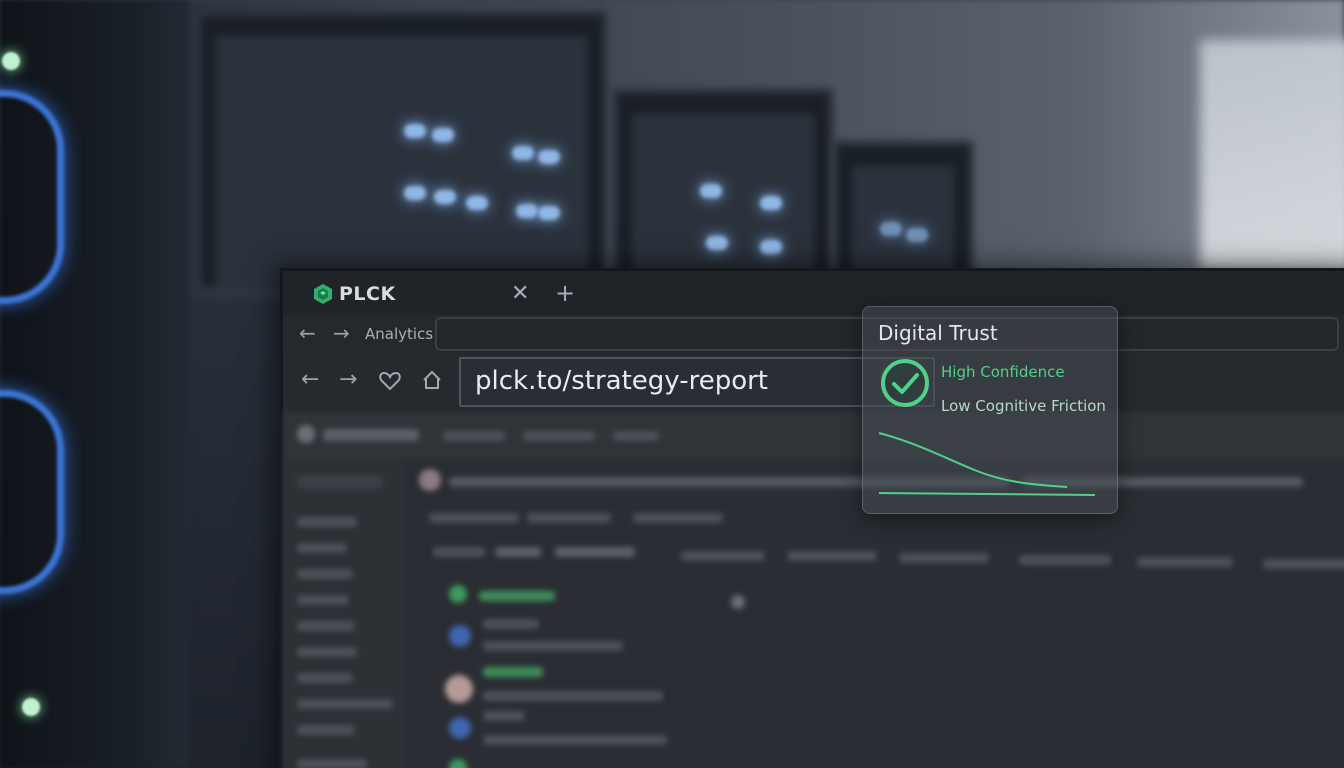 The image size is (1344, 768). What do you see at coordinates (367, 294) in the screenshot?
I see `brand-name: PLCK` at bounding box center [367, 294].